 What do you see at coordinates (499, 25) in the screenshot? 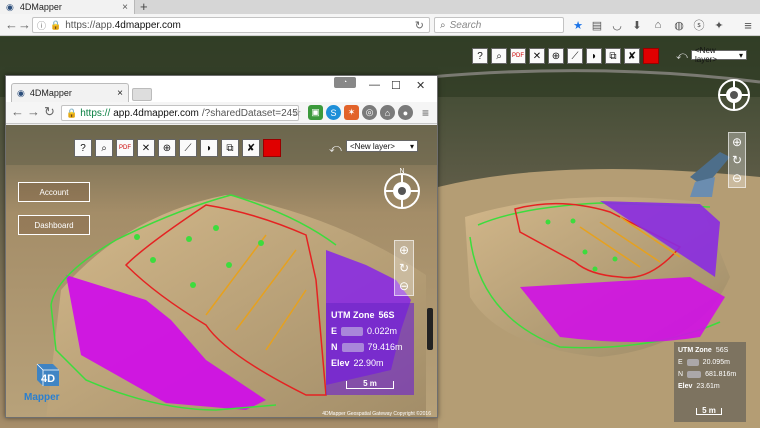
I see `outer-search-input: ⌕ Search` at bounding box center [499, 25].